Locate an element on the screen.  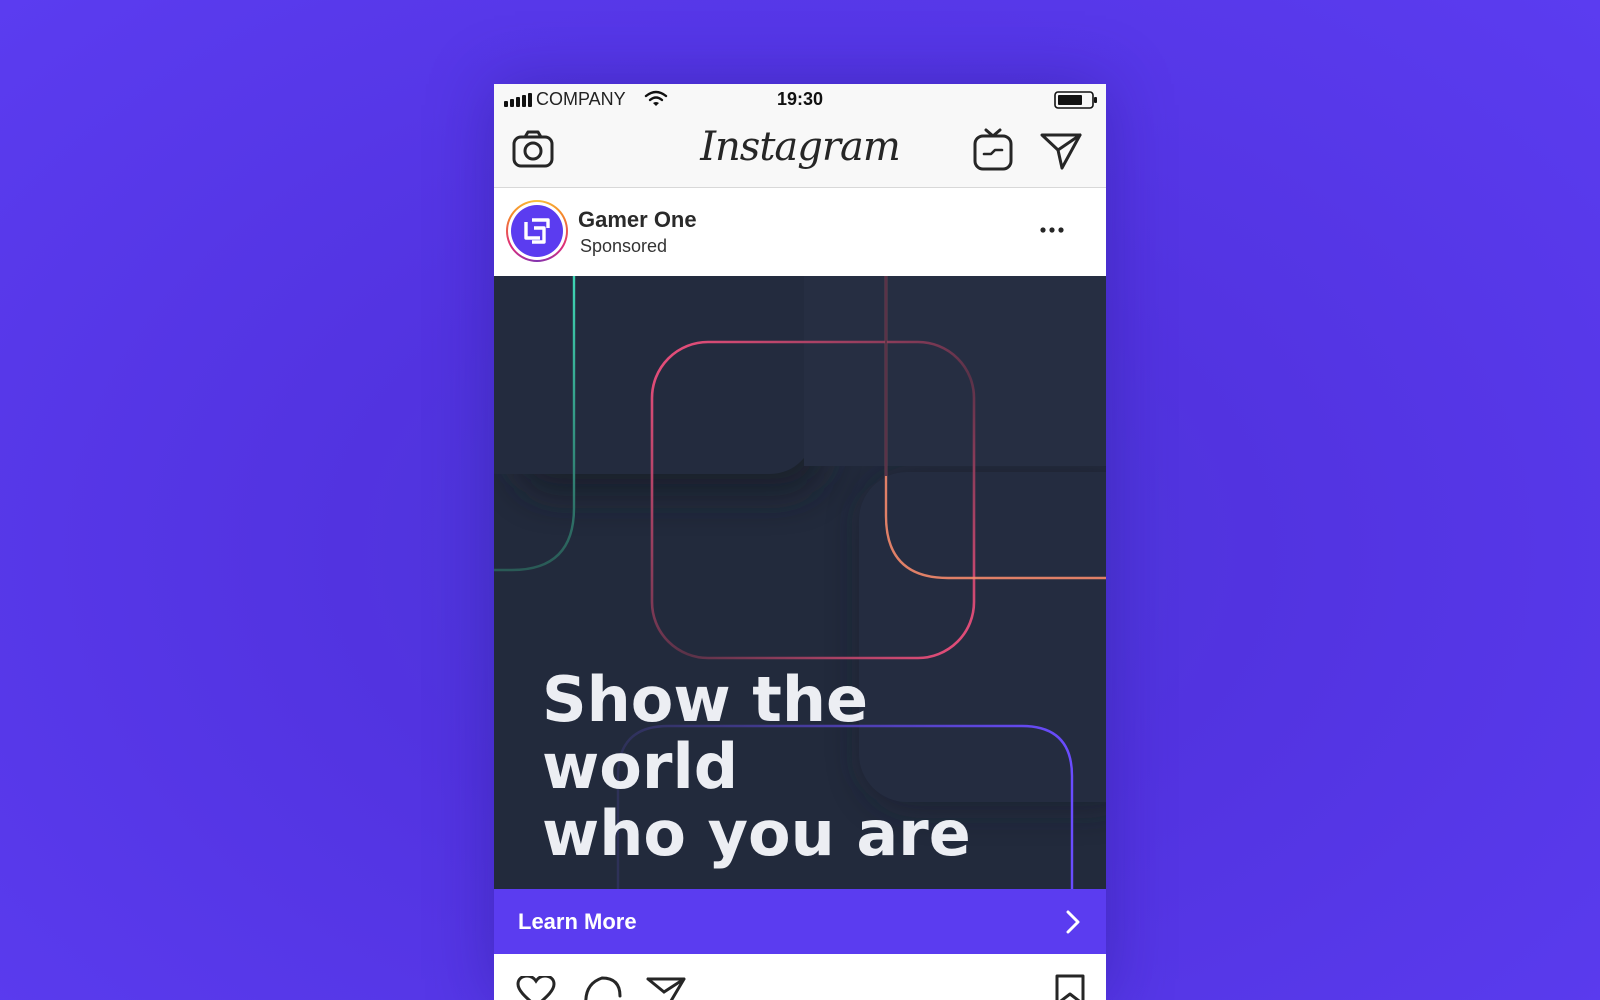
headline-line-2: who you are is located at coordinates (756, 833).